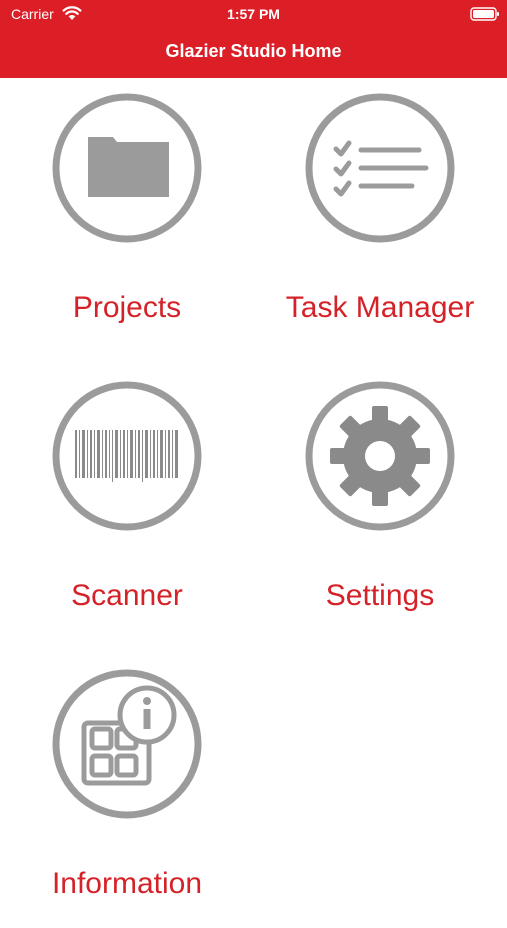  Describe the element at coordinates (253, 51) in the screenshot. I see `page-title: Glazier Studio Home` at that location.